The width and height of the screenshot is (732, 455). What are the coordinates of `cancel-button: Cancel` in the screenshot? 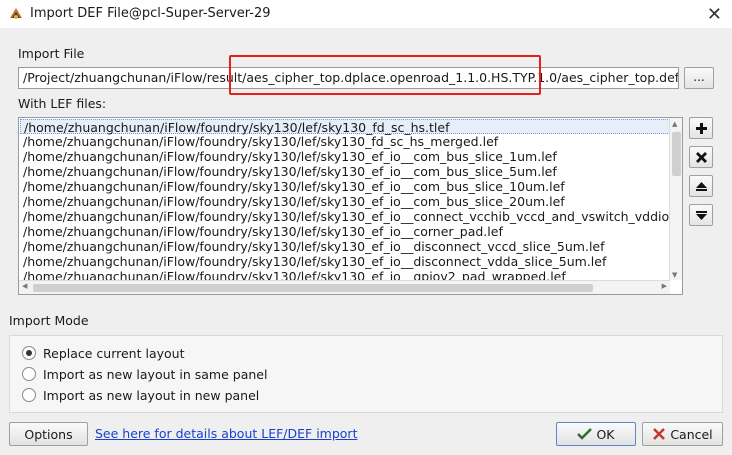 It's located at (682, 434).